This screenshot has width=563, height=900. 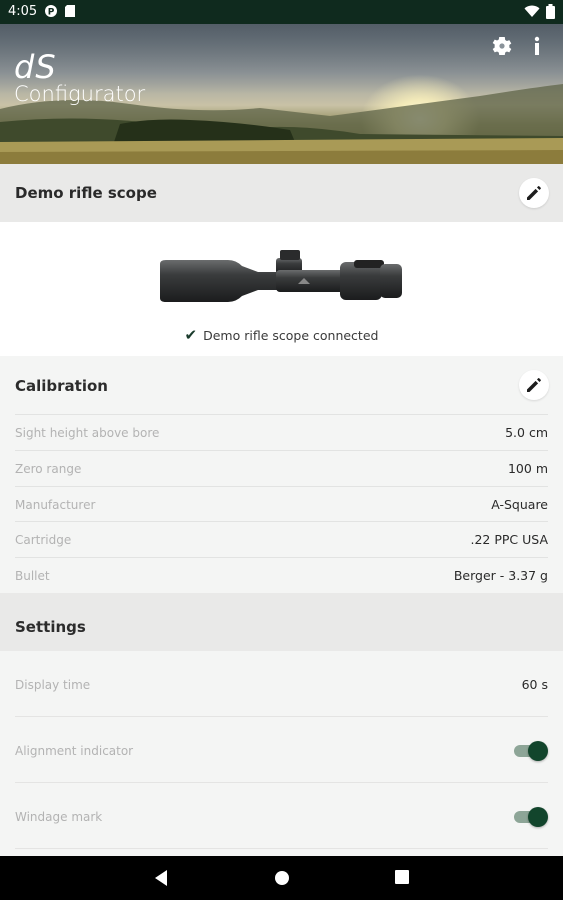 I want to click on gear-icon, so click(x=504, y=48).